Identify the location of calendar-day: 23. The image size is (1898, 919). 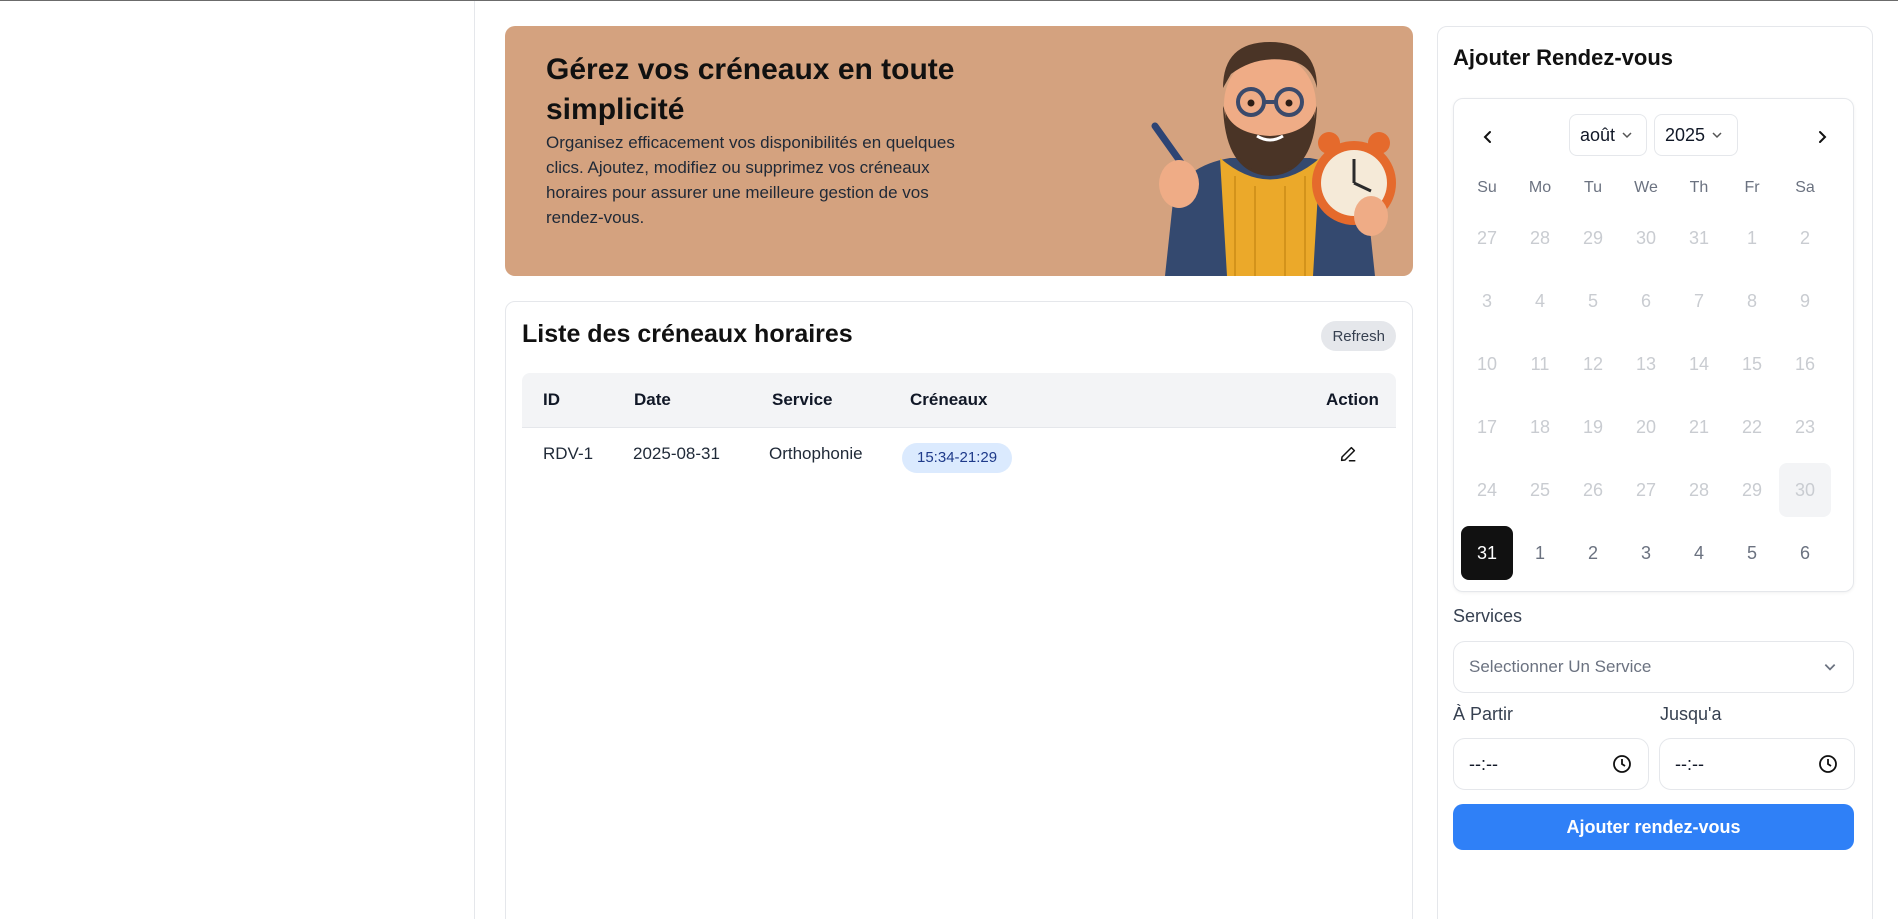
(1805, 427).